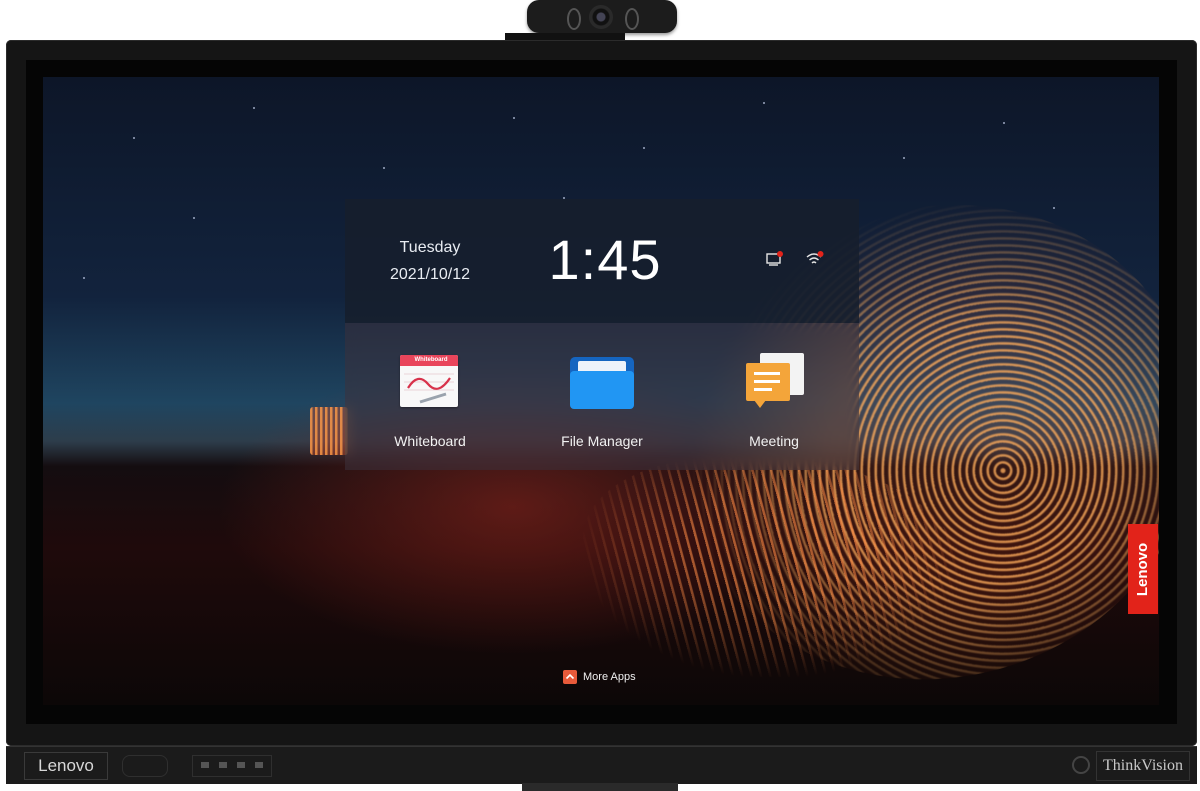 This screenshot has width=1200, height=791. I want to click on webcam-bracket-left, so click(574, 19).